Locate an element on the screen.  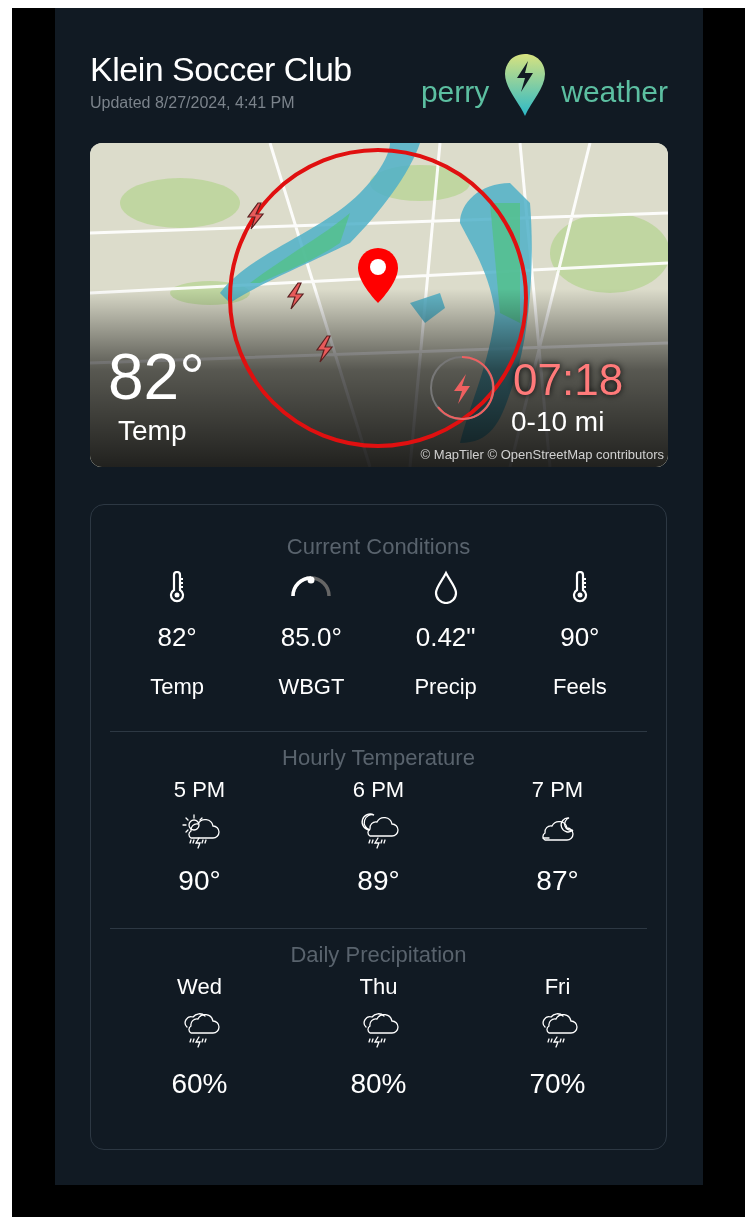
day-label: Wed is located at coordinates (199, 987).